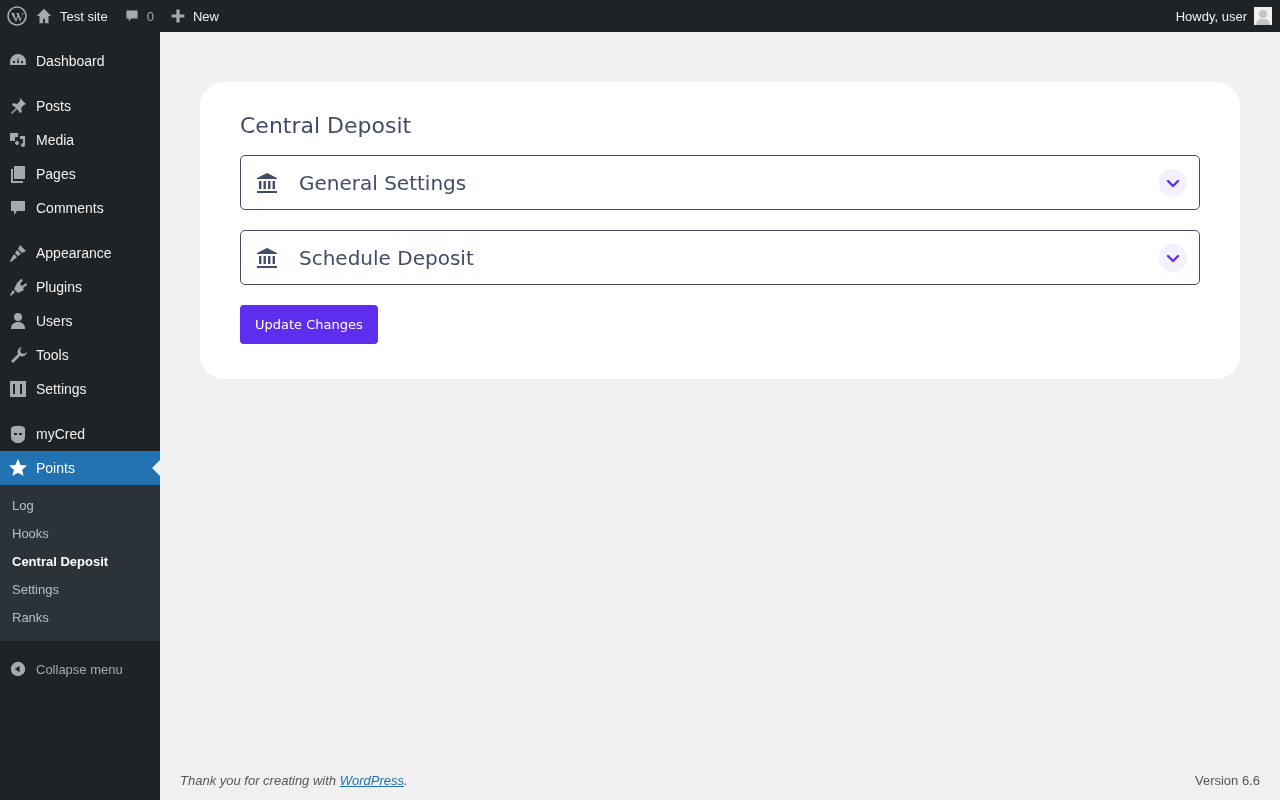 The width and height of the screenshot is (1280, 800). What do you see at coordinates (24, 618) in the screenshot?
I see `submenu-item: Ranks` at bounding box center [24, 618].